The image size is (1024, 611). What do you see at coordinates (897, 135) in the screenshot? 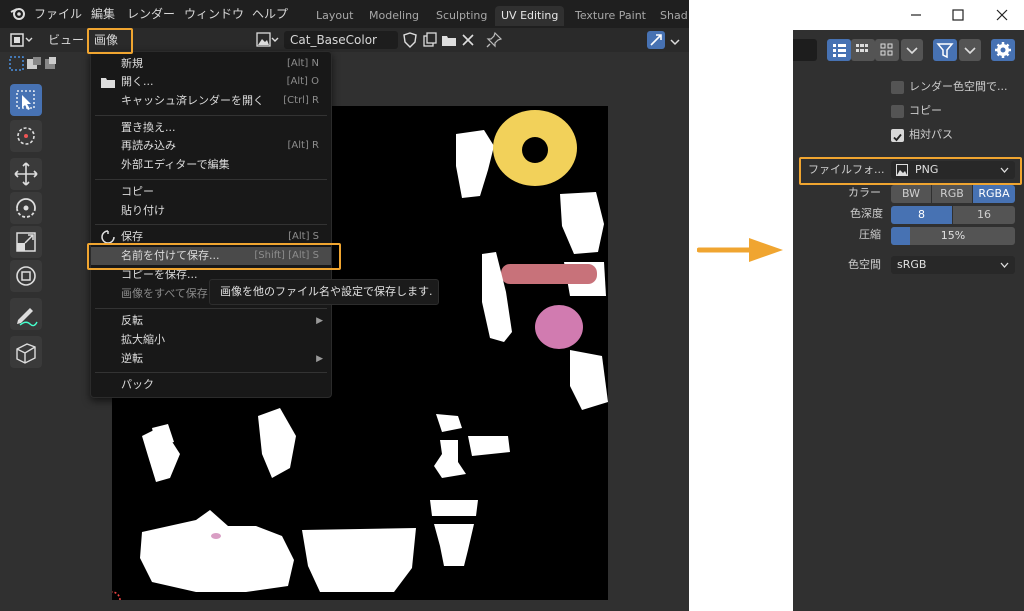
I see `relative-path-checkbox` at bounding box center [897, 135].